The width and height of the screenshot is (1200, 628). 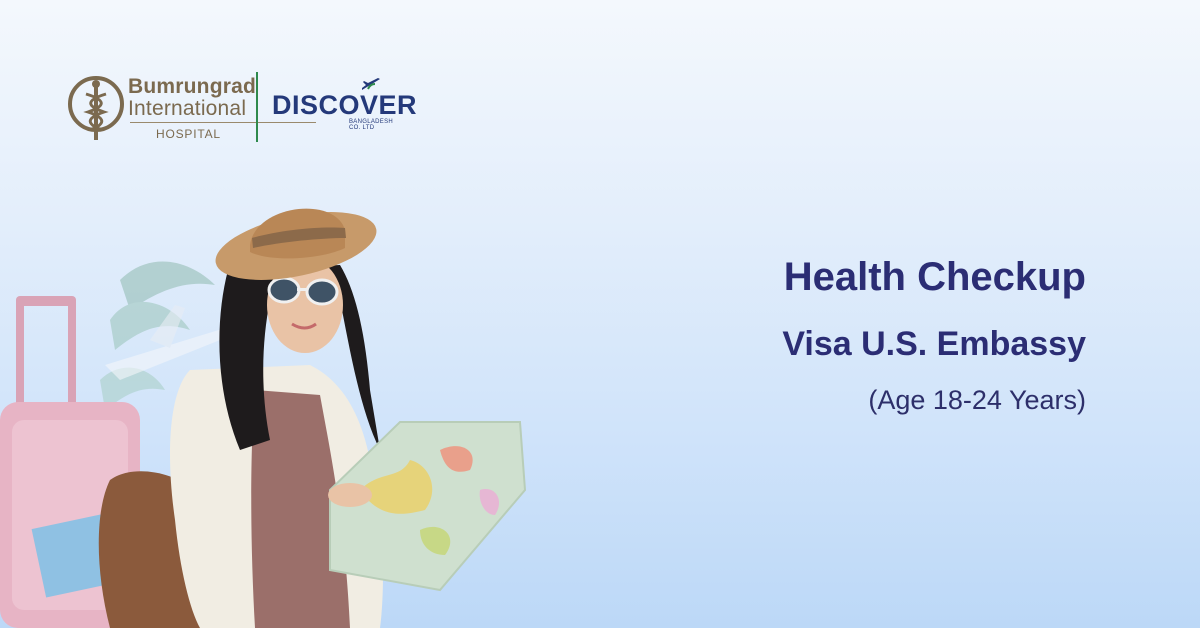 What do you see at coordinates (223, 122) in the screenshot?
I see `bumrungrad-rule` at bounding box center [223, 122].